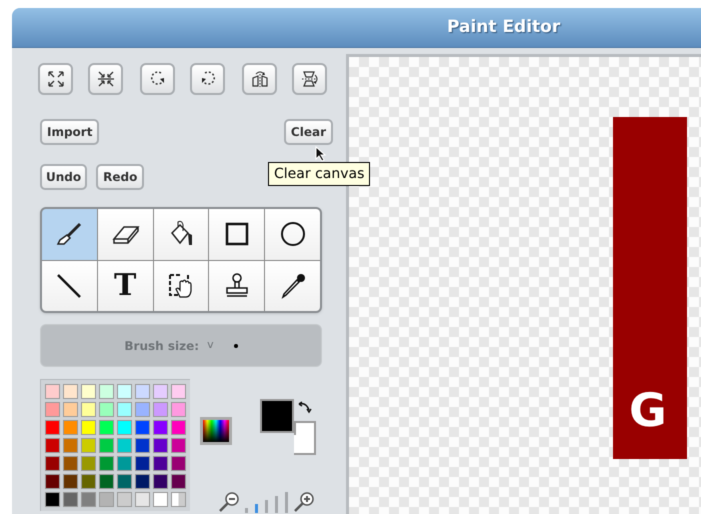  What do you see at coordinates (304, 502) in the screenshot?
I see `zoom-in-icon` at bounding box center [304, 502].